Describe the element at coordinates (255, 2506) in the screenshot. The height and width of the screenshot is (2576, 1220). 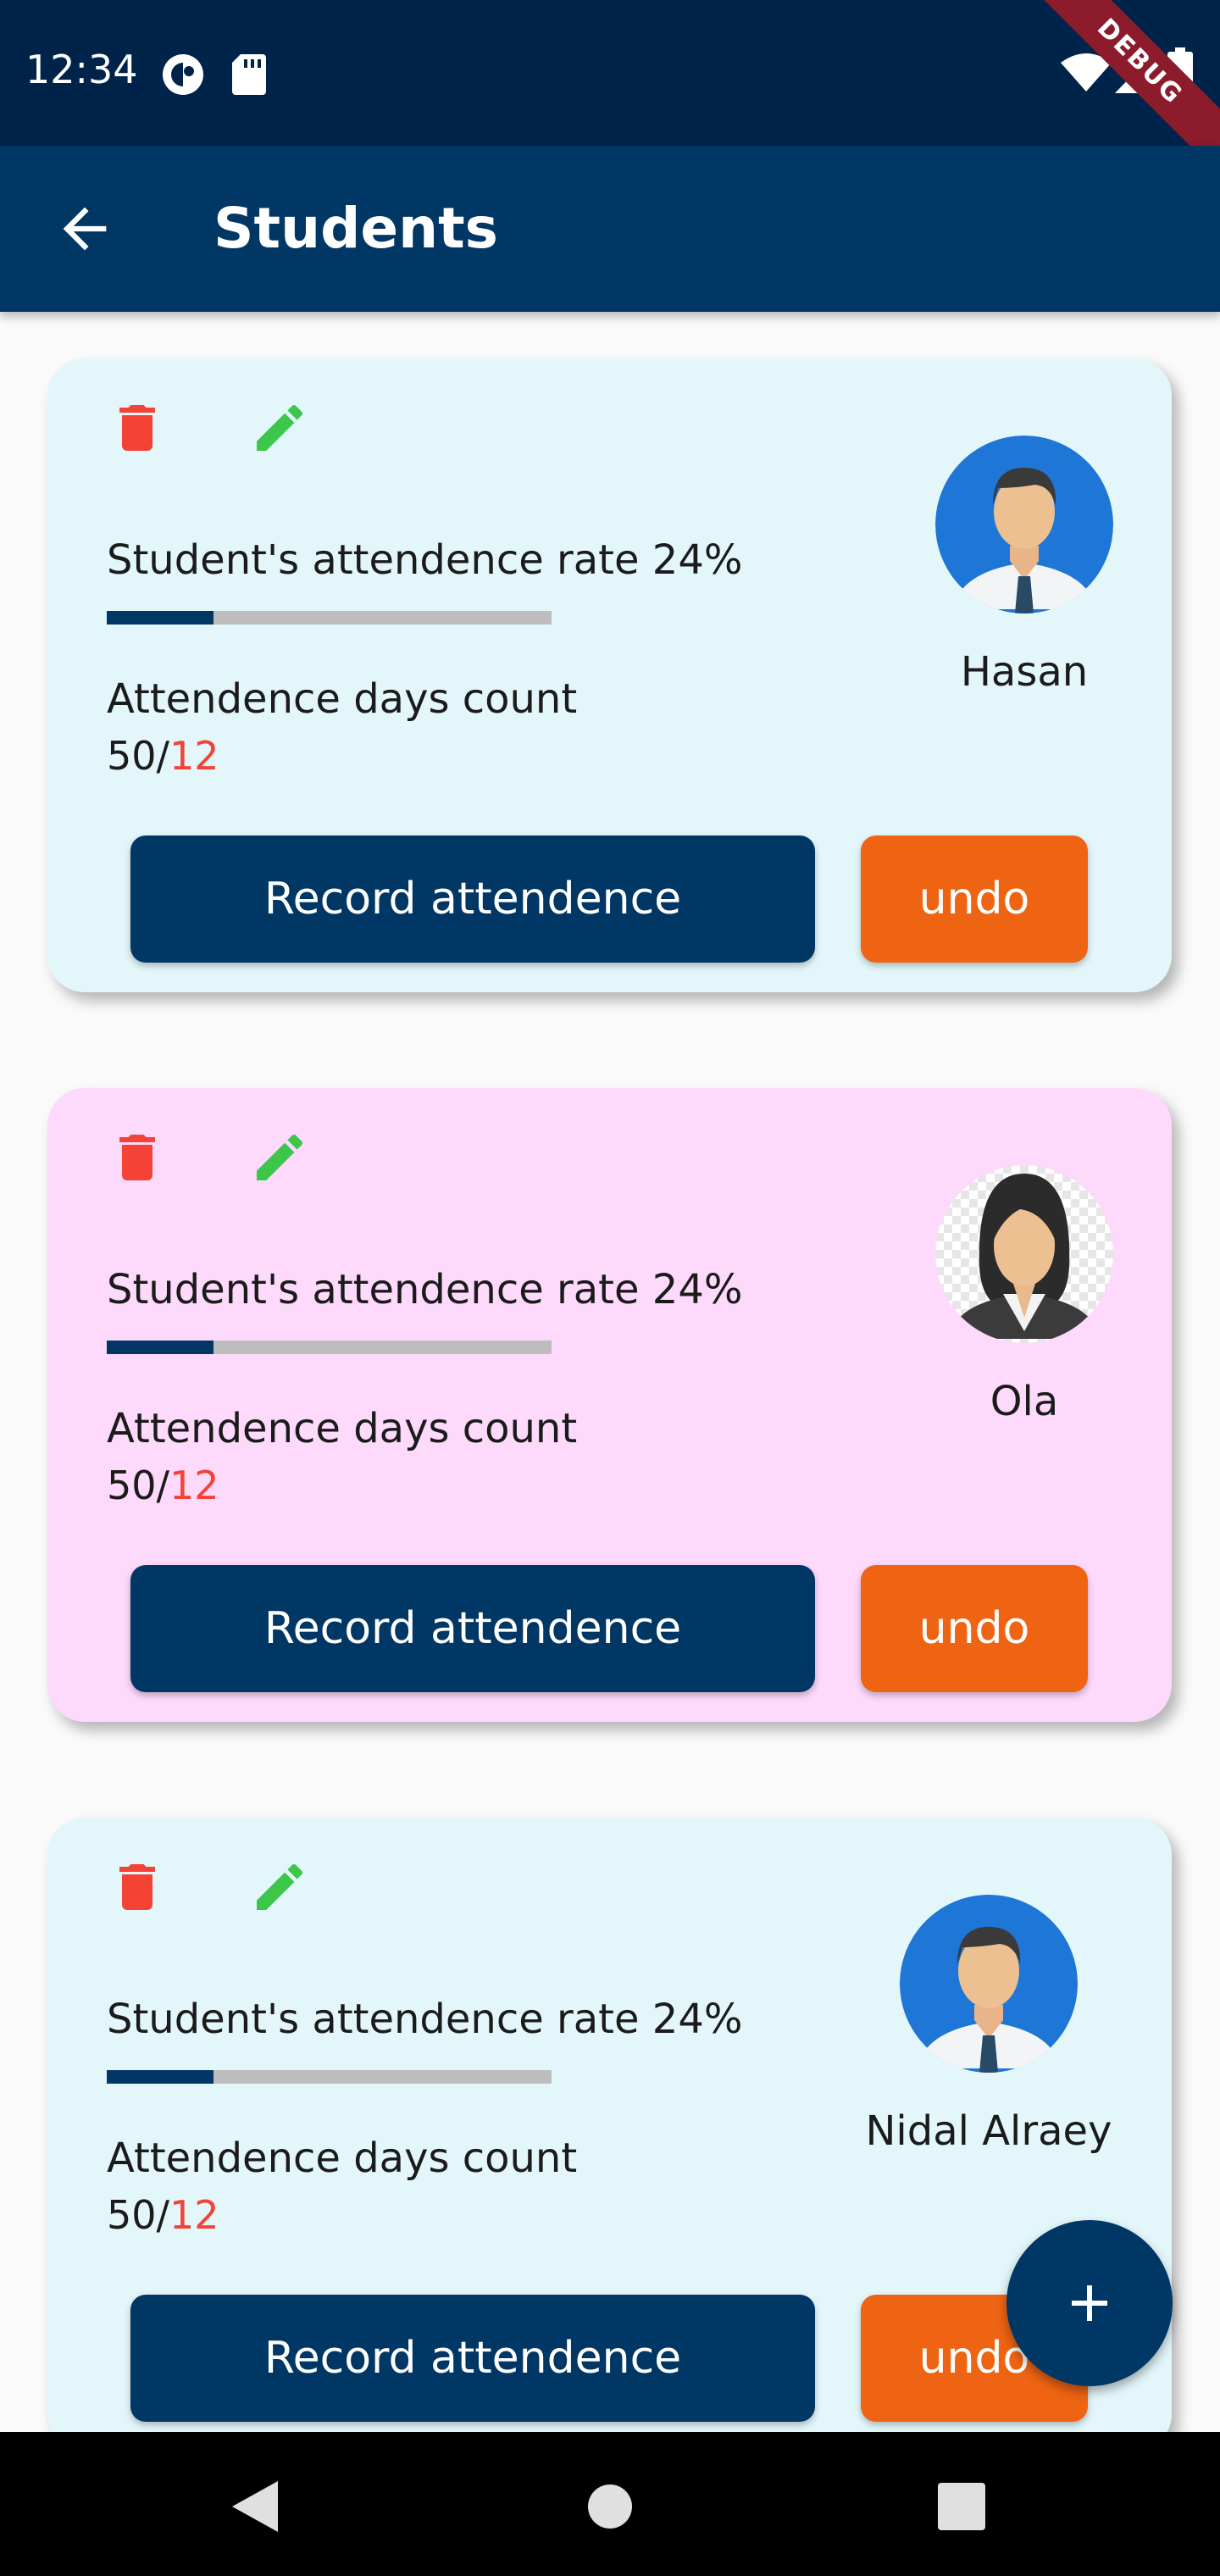
I see `back-triangle-icon` at that location.